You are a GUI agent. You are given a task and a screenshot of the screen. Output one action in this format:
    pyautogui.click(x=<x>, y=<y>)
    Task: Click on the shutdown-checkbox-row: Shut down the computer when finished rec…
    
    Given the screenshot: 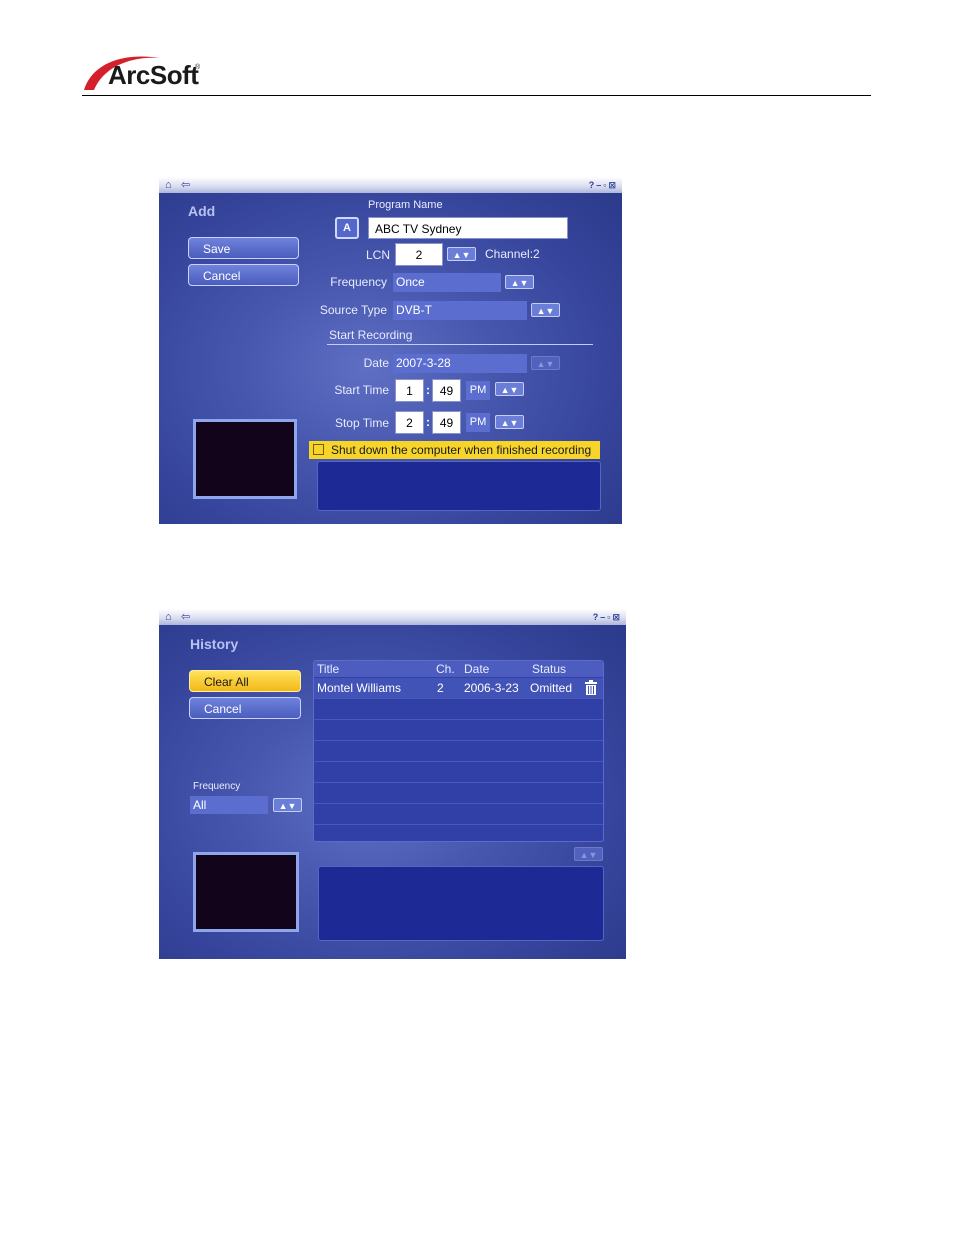 What is the action you would take?
    pyautogui.click(x=454, y=450)
    